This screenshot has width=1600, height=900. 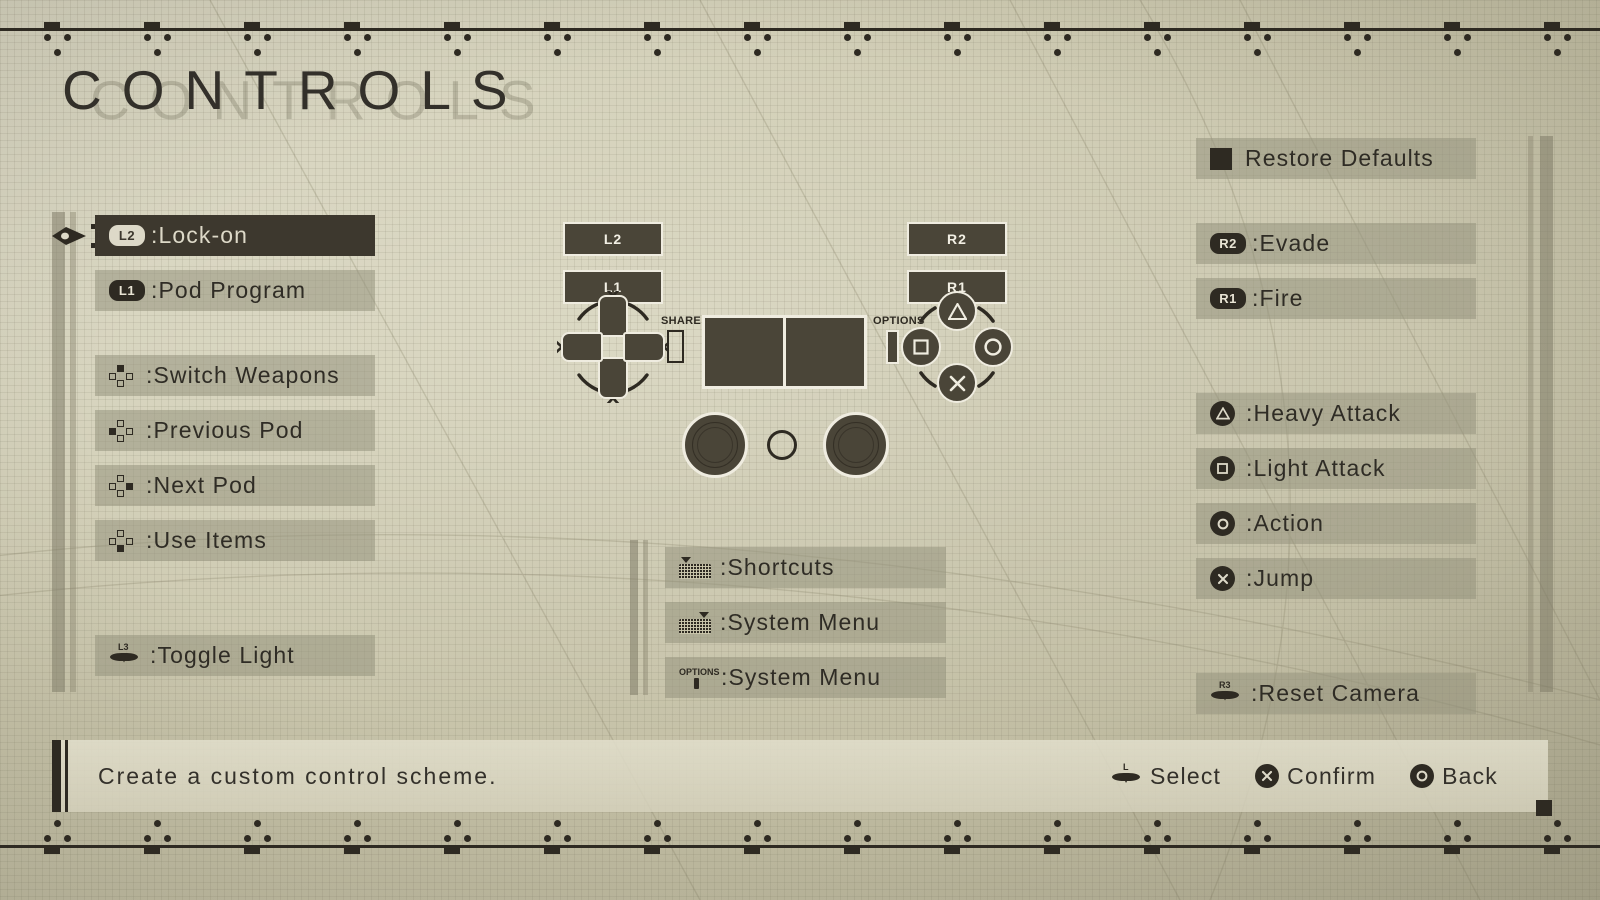 What do you see at coordinates (1336, 523) in the screenshot?
I see `binding-row-action: :Action` at bounding box center [1336, 523].